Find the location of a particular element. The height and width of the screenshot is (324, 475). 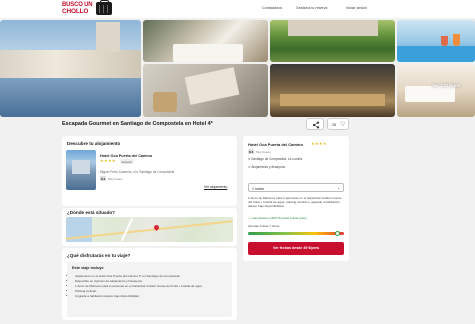

share-button is located at coordinates (315, 124).